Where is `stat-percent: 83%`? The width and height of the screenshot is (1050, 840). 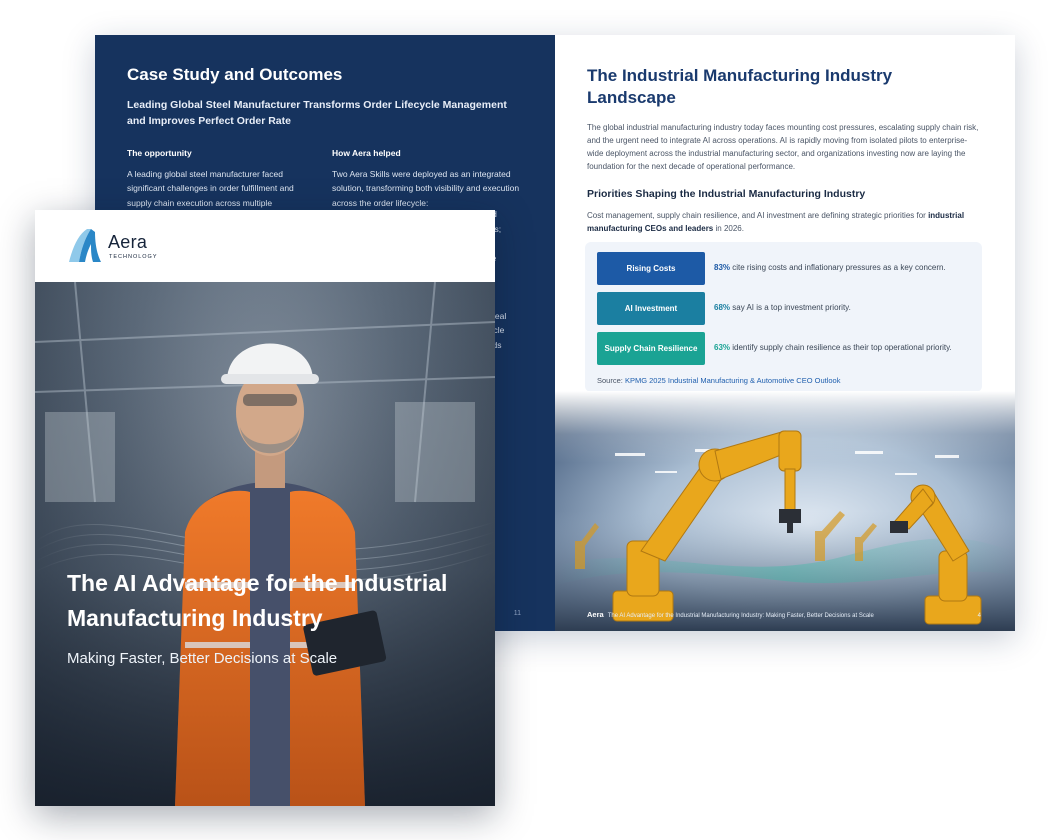 stat-percent: 83% is located at coordinates (722, 267).